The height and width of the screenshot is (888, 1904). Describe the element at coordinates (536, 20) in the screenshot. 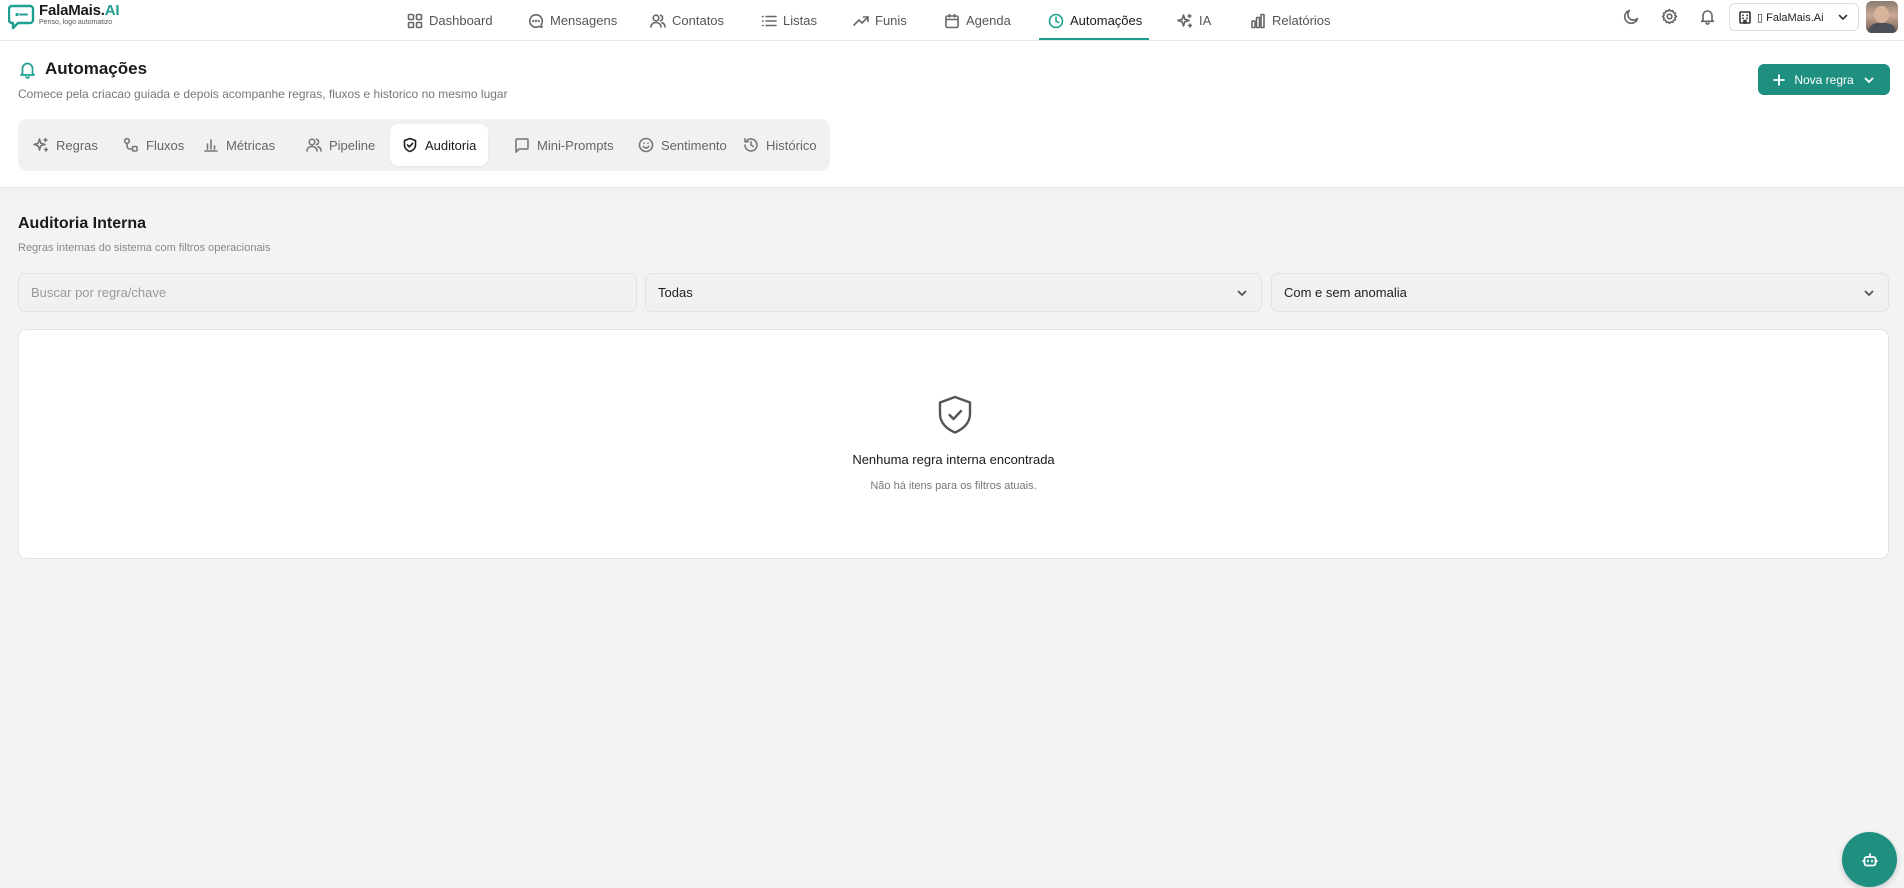

I see `chat-icon` at that location.